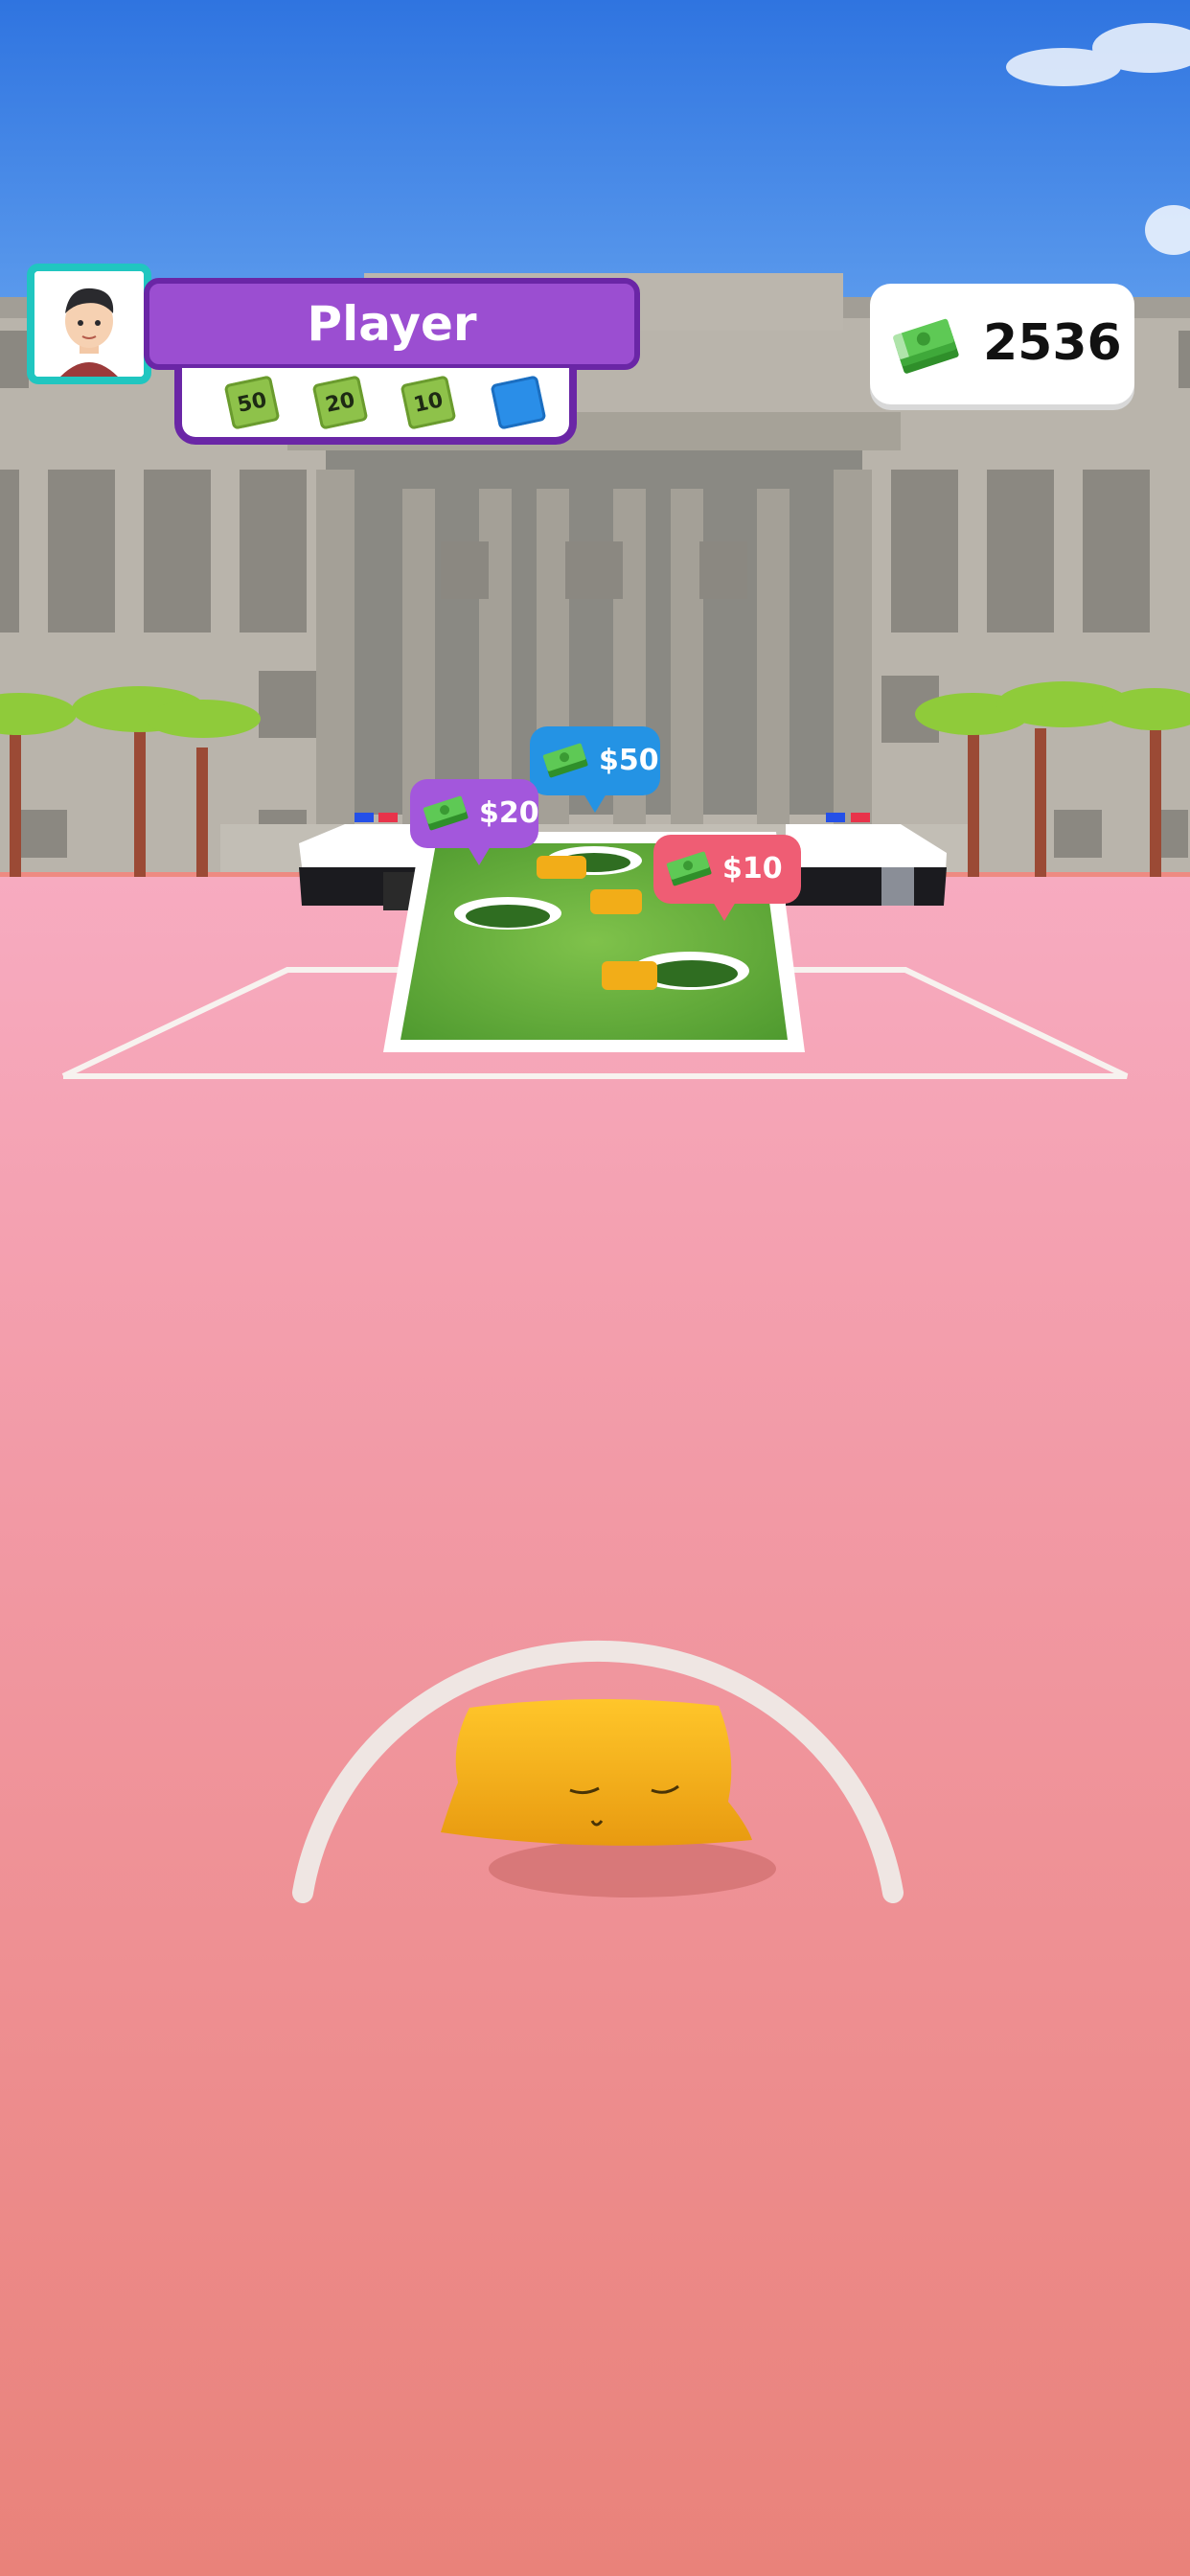  What do you see at coordinates (518, 402) in the screenshot?
I see `token-blue` at bounding box center [518, 402].